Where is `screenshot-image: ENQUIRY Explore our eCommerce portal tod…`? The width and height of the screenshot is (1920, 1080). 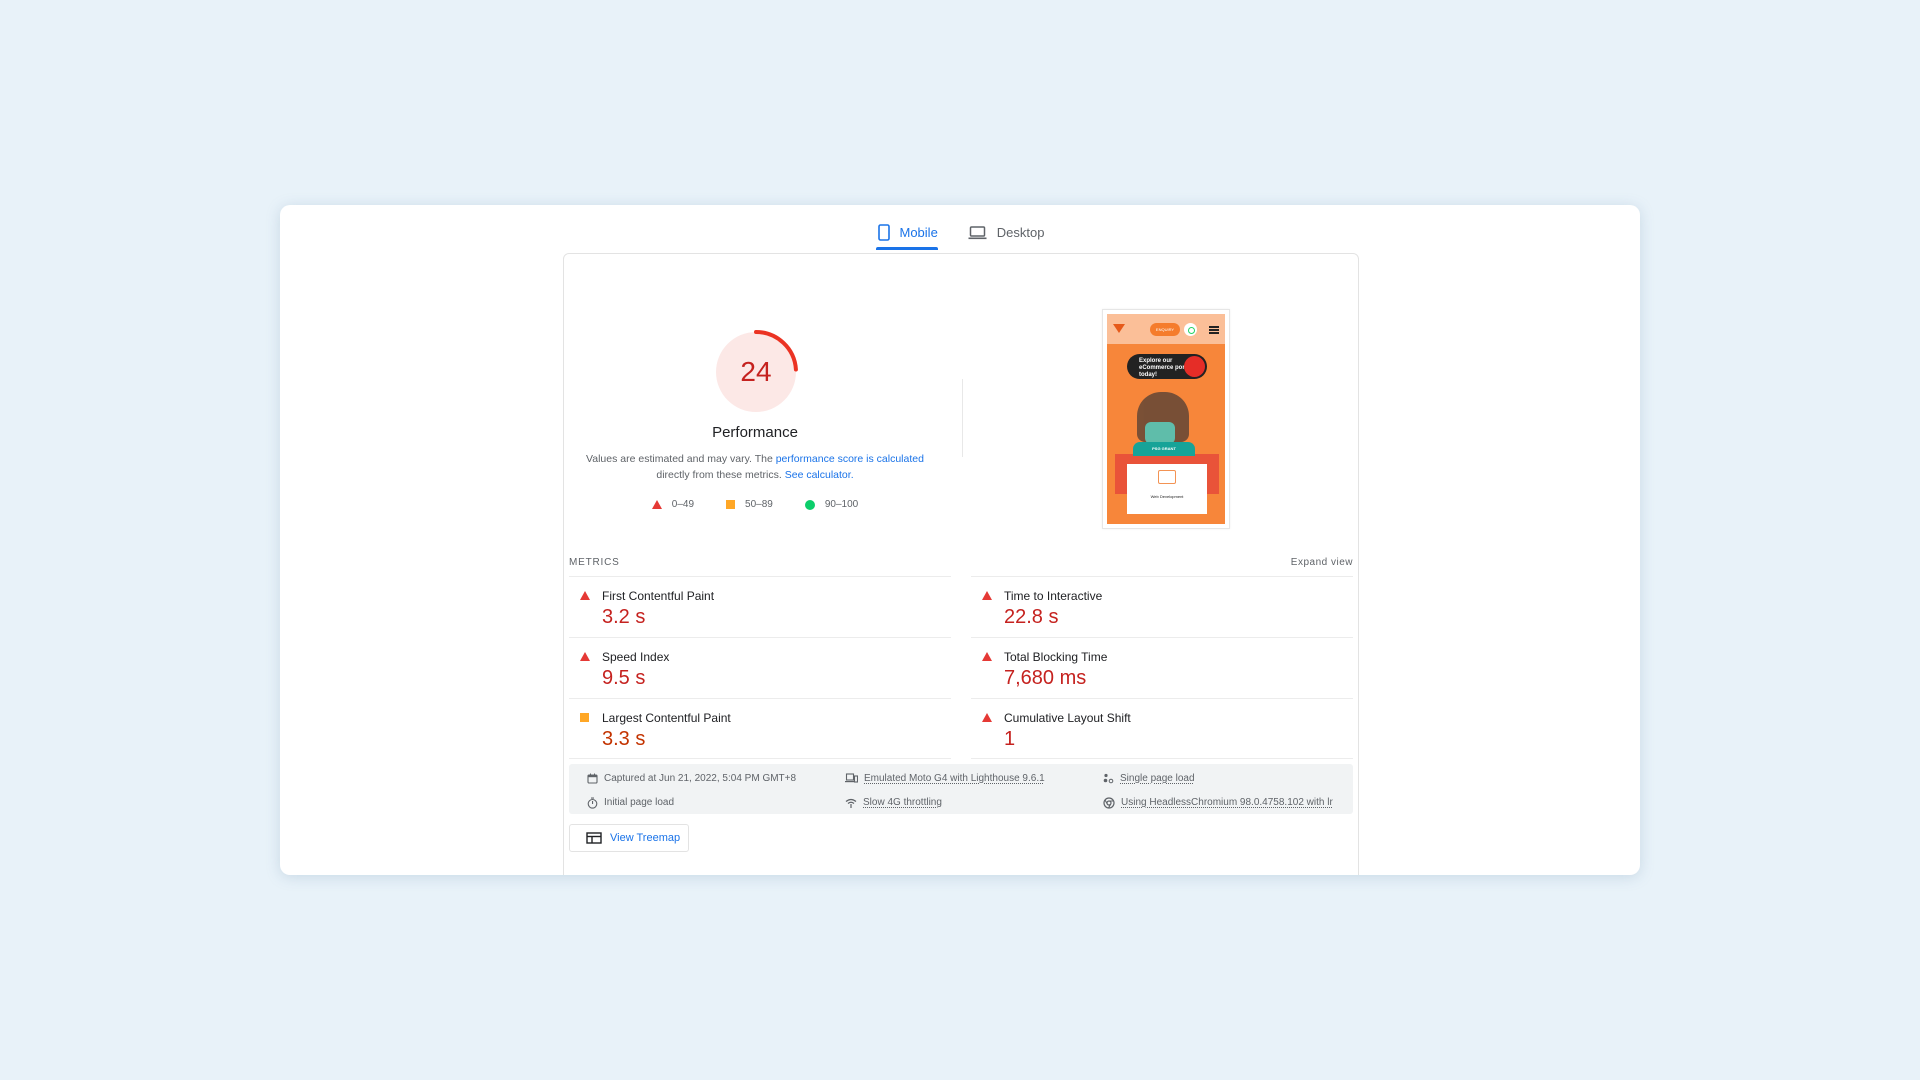 screenshot-image: ENQUIRY Explore our eCommerce portal tod… is located at coordinates (1166, 419).